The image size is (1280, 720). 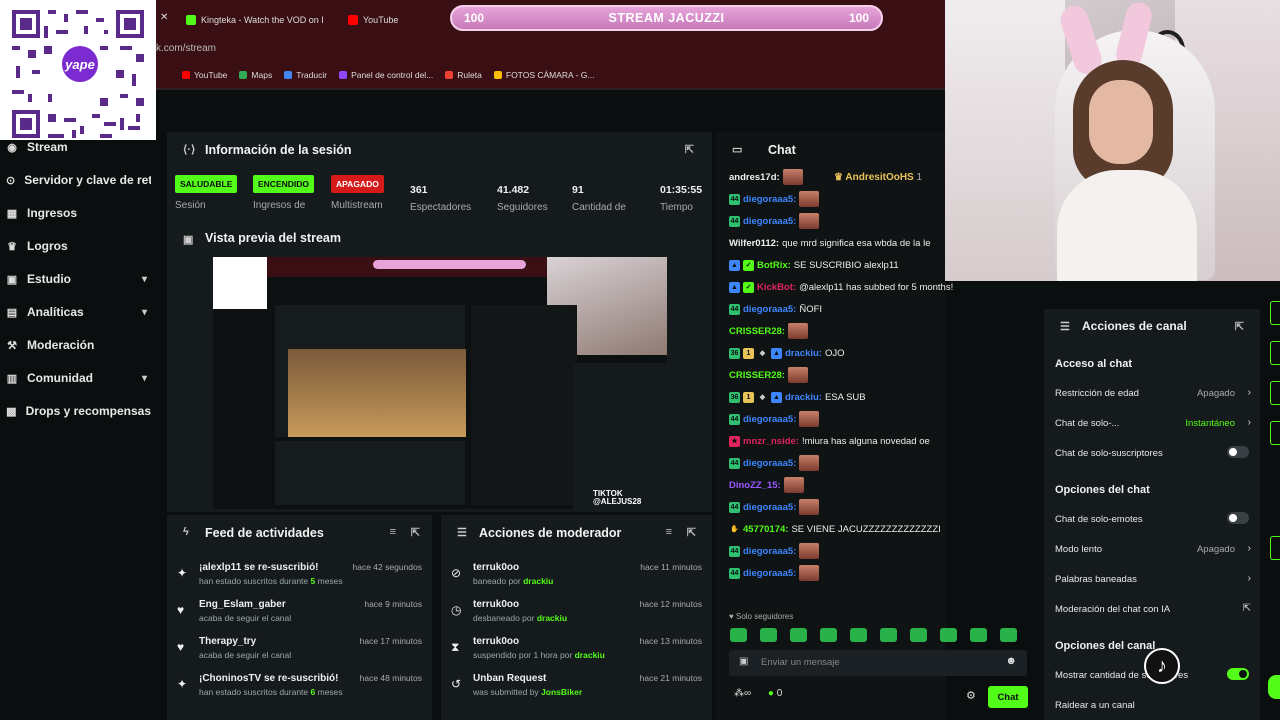 What do you see at coordinates (164, 17) in the screenshot?
I see `tab-close-icon: ✕` at bounding box center [164, 17].